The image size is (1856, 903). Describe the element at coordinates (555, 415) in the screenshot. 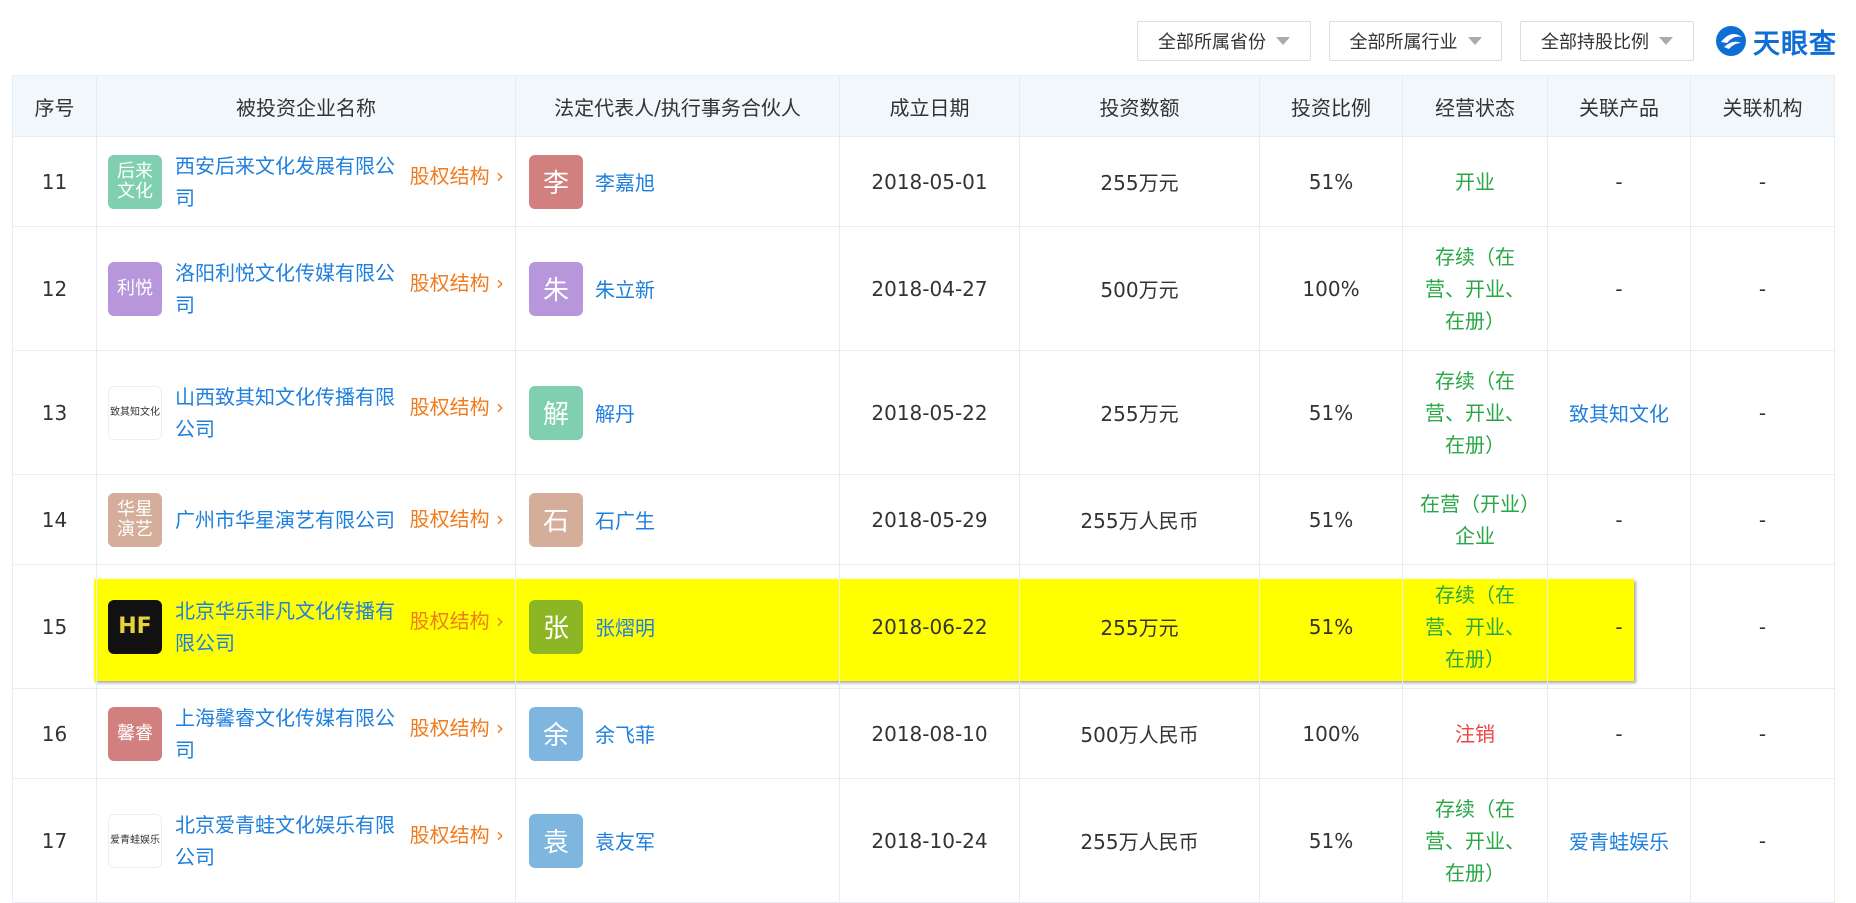

I see `avatar-initial: 解` at that location.